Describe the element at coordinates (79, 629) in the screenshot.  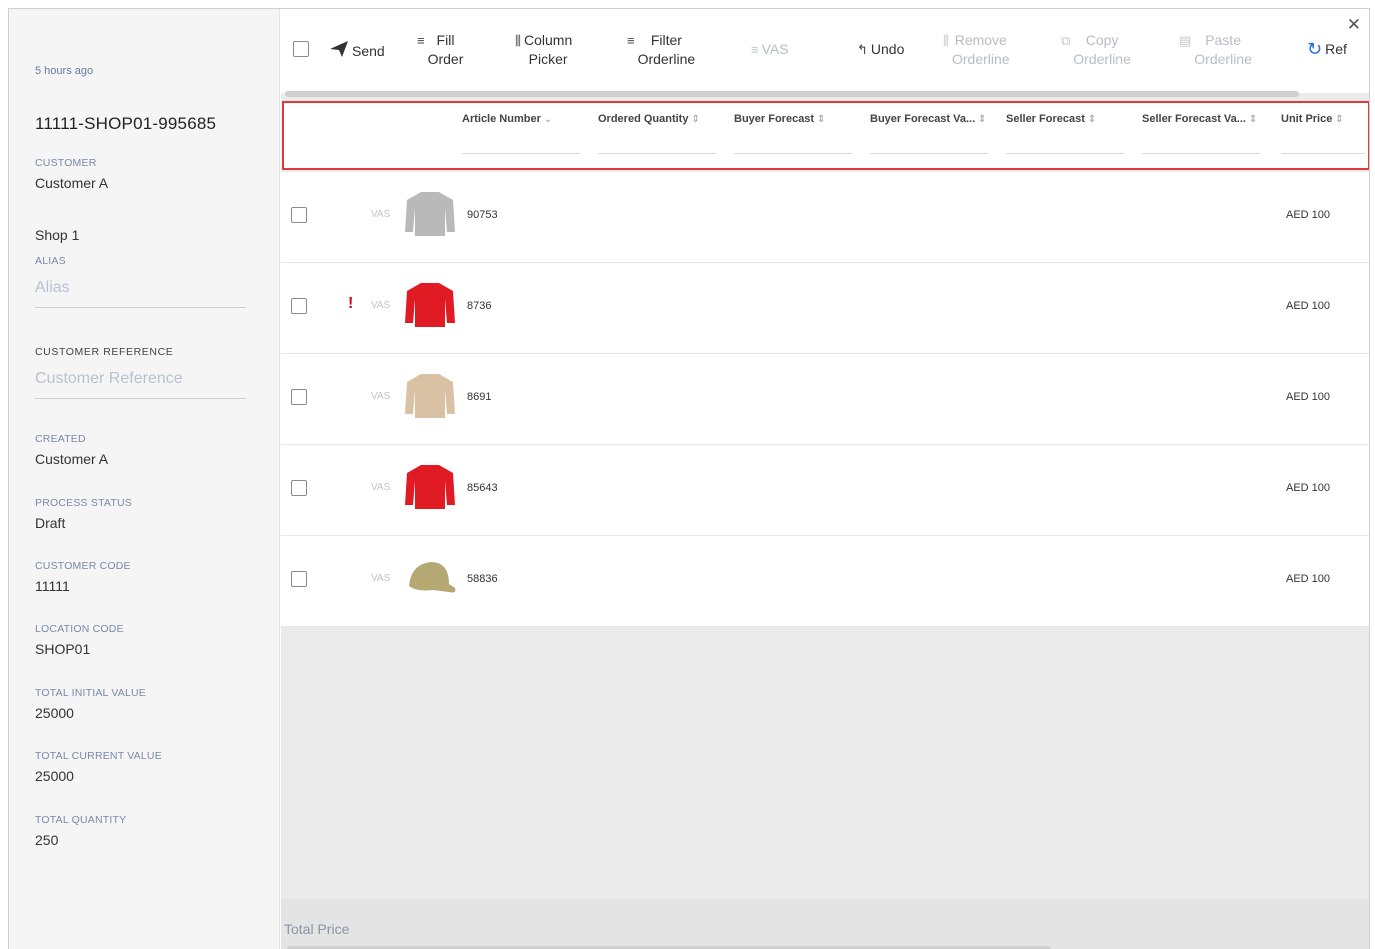
I see `location-code-label: LOCATION CODE` at that location.